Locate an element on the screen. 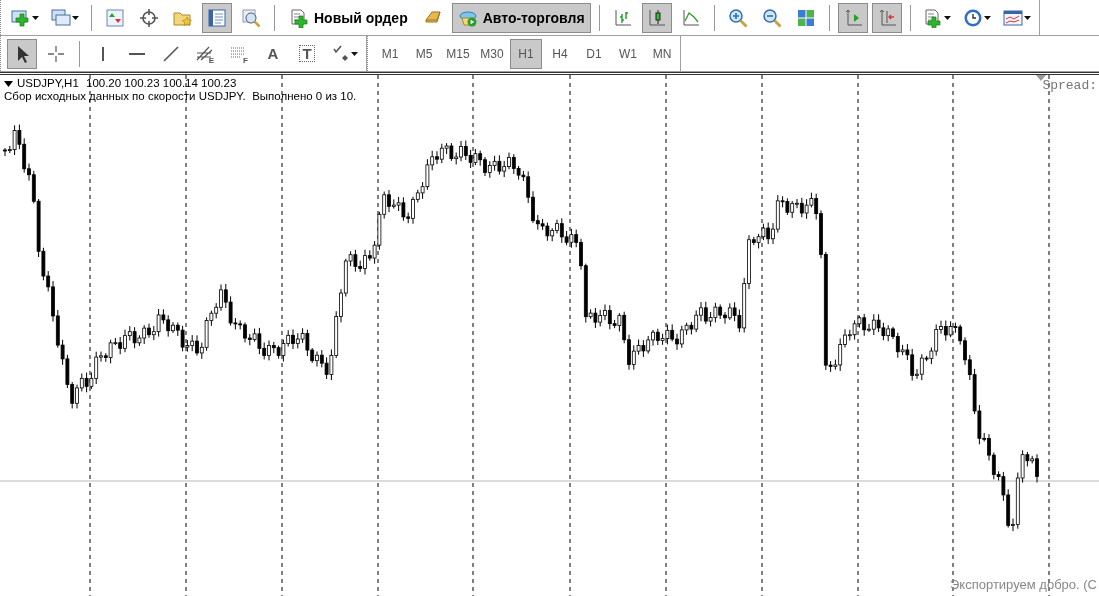 The width and height of the screenshot is (1099, 596). timeframe-tab: MN is located at coordinates (662, 53).